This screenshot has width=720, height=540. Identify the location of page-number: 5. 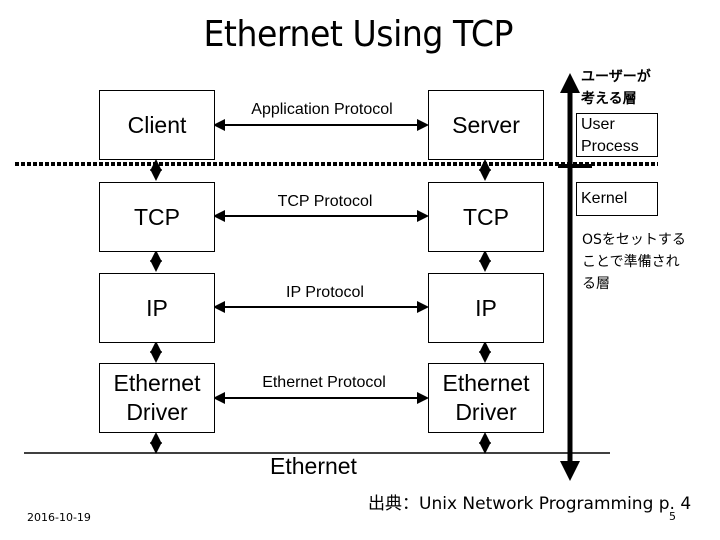
(672, 516).